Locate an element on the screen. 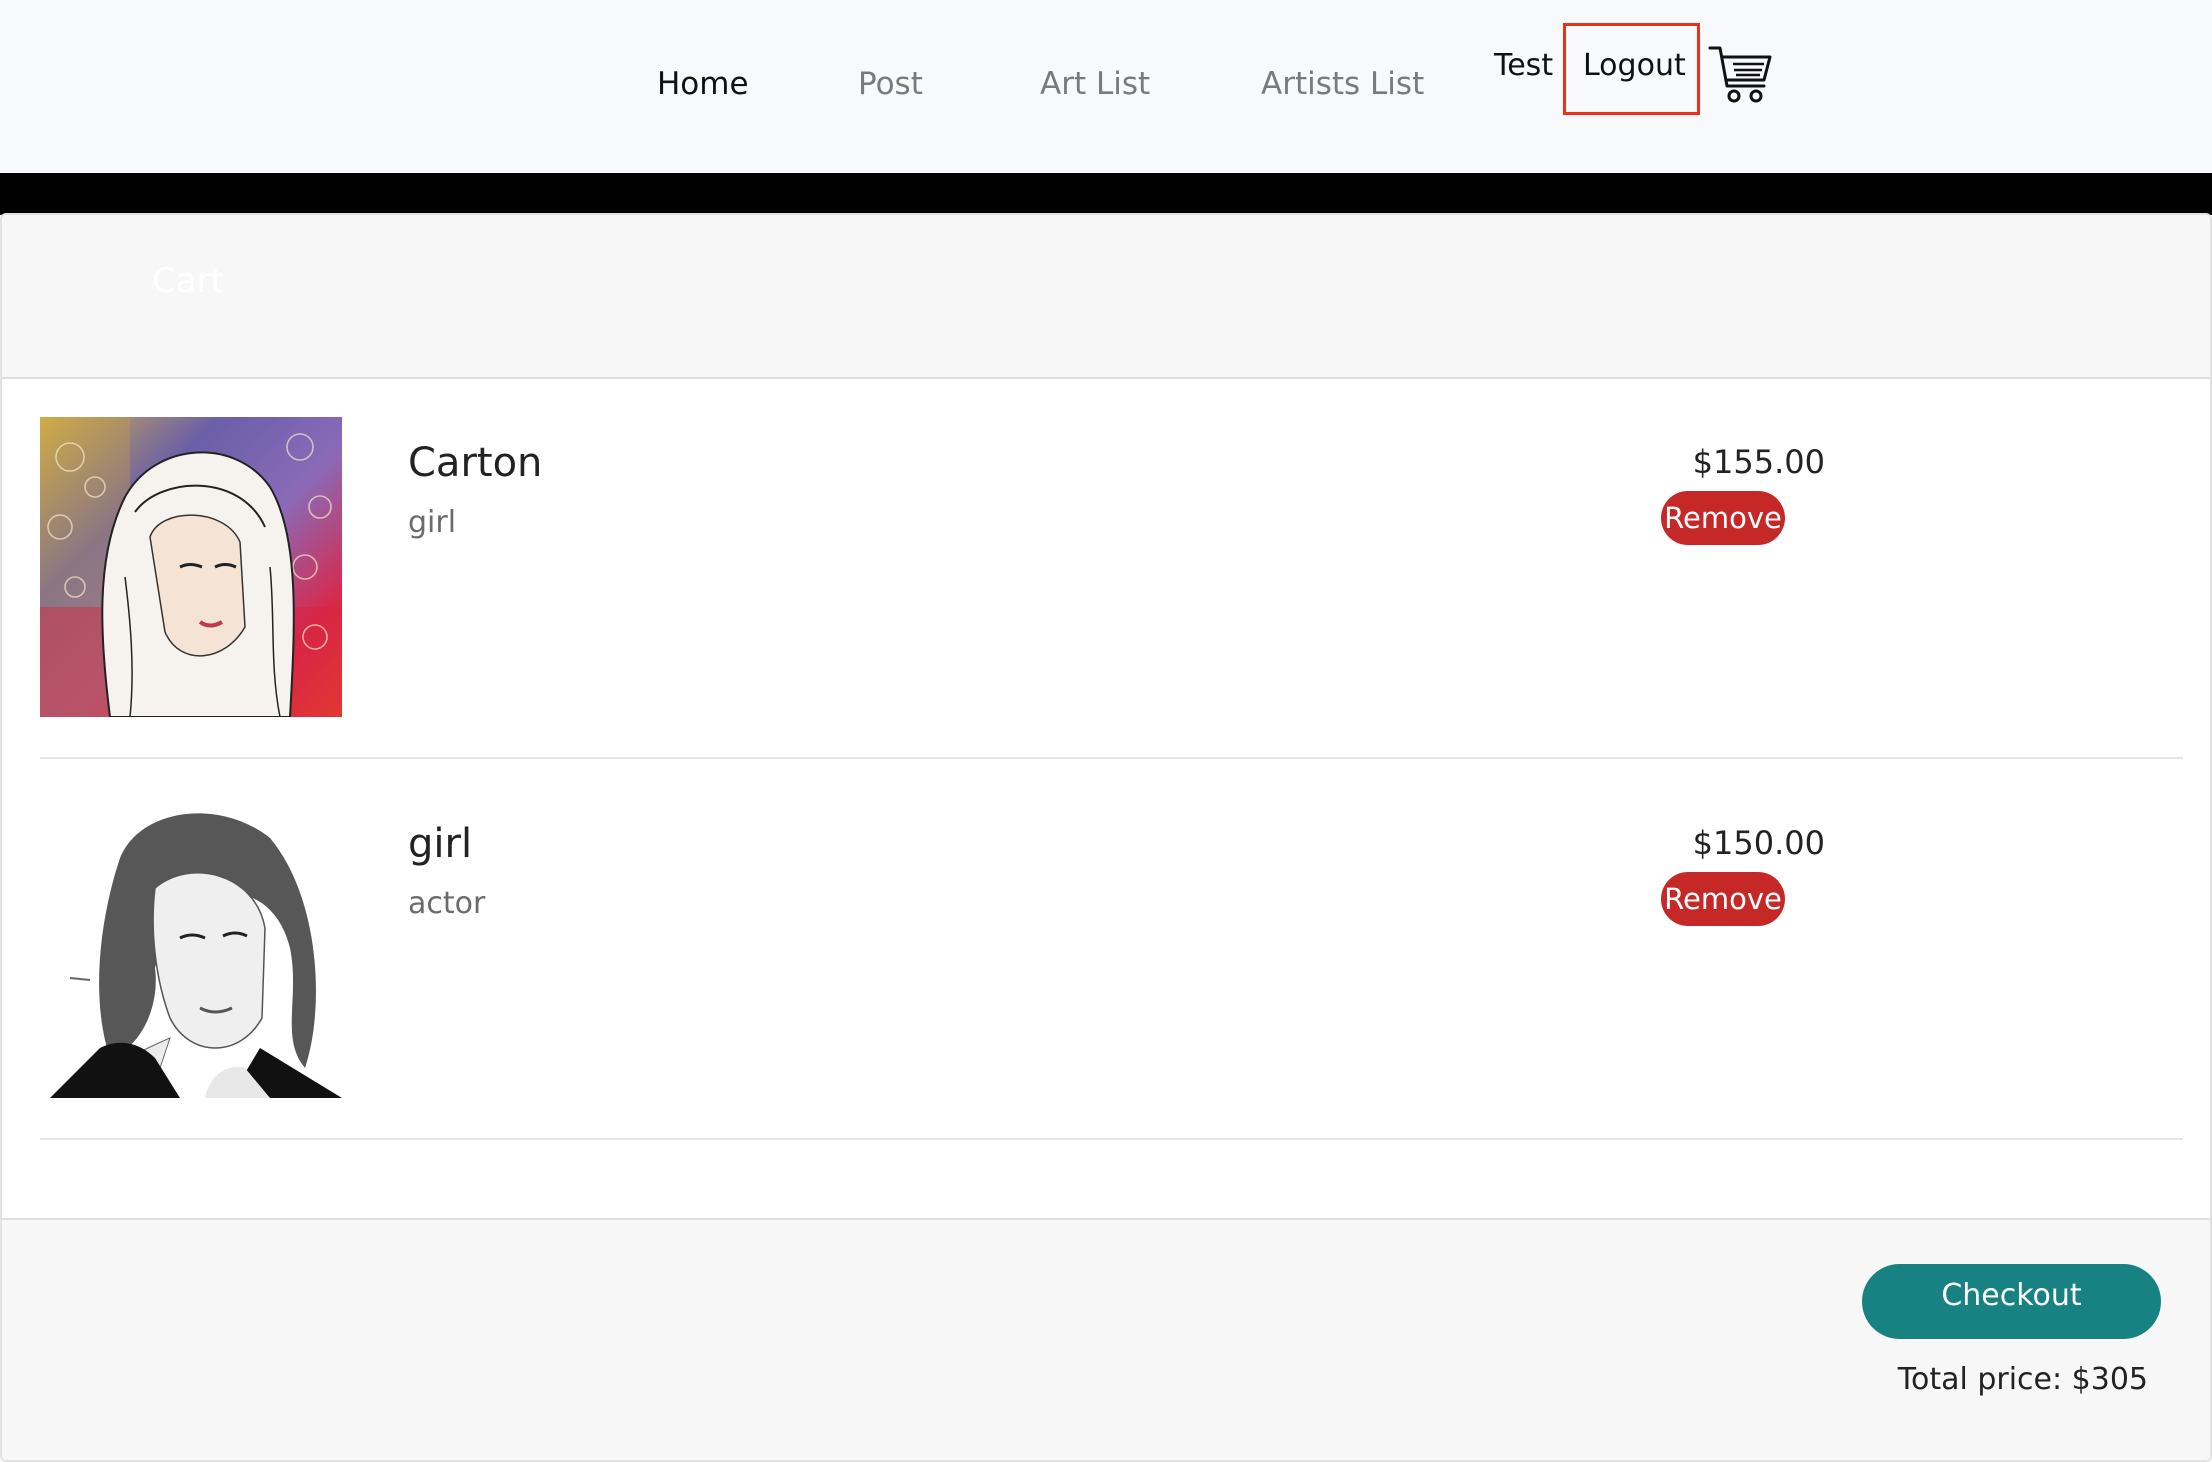 This screenshot has height=1462, width=2212. artwork-thumbnail-girl is located at coordinates (191, 948).